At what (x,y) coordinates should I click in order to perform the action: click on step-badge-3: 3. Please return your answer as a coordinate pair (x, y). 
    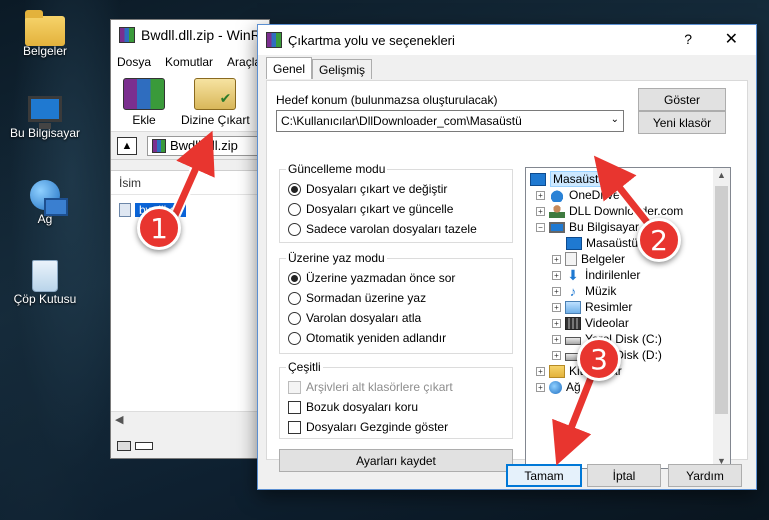
    Looking at the image, I should click on (599, 359).